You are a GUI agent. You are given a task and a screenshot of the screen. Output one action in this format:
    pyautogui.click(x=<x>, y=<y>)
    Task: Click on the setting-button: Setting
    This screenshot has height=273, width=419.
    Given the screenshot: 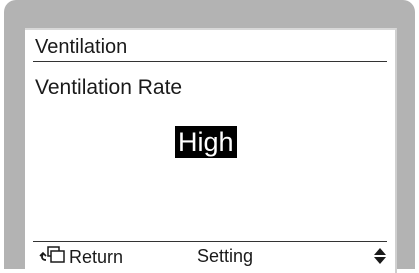 What is the action you would take?
    pyautogui.click(x=225, y=256)
    